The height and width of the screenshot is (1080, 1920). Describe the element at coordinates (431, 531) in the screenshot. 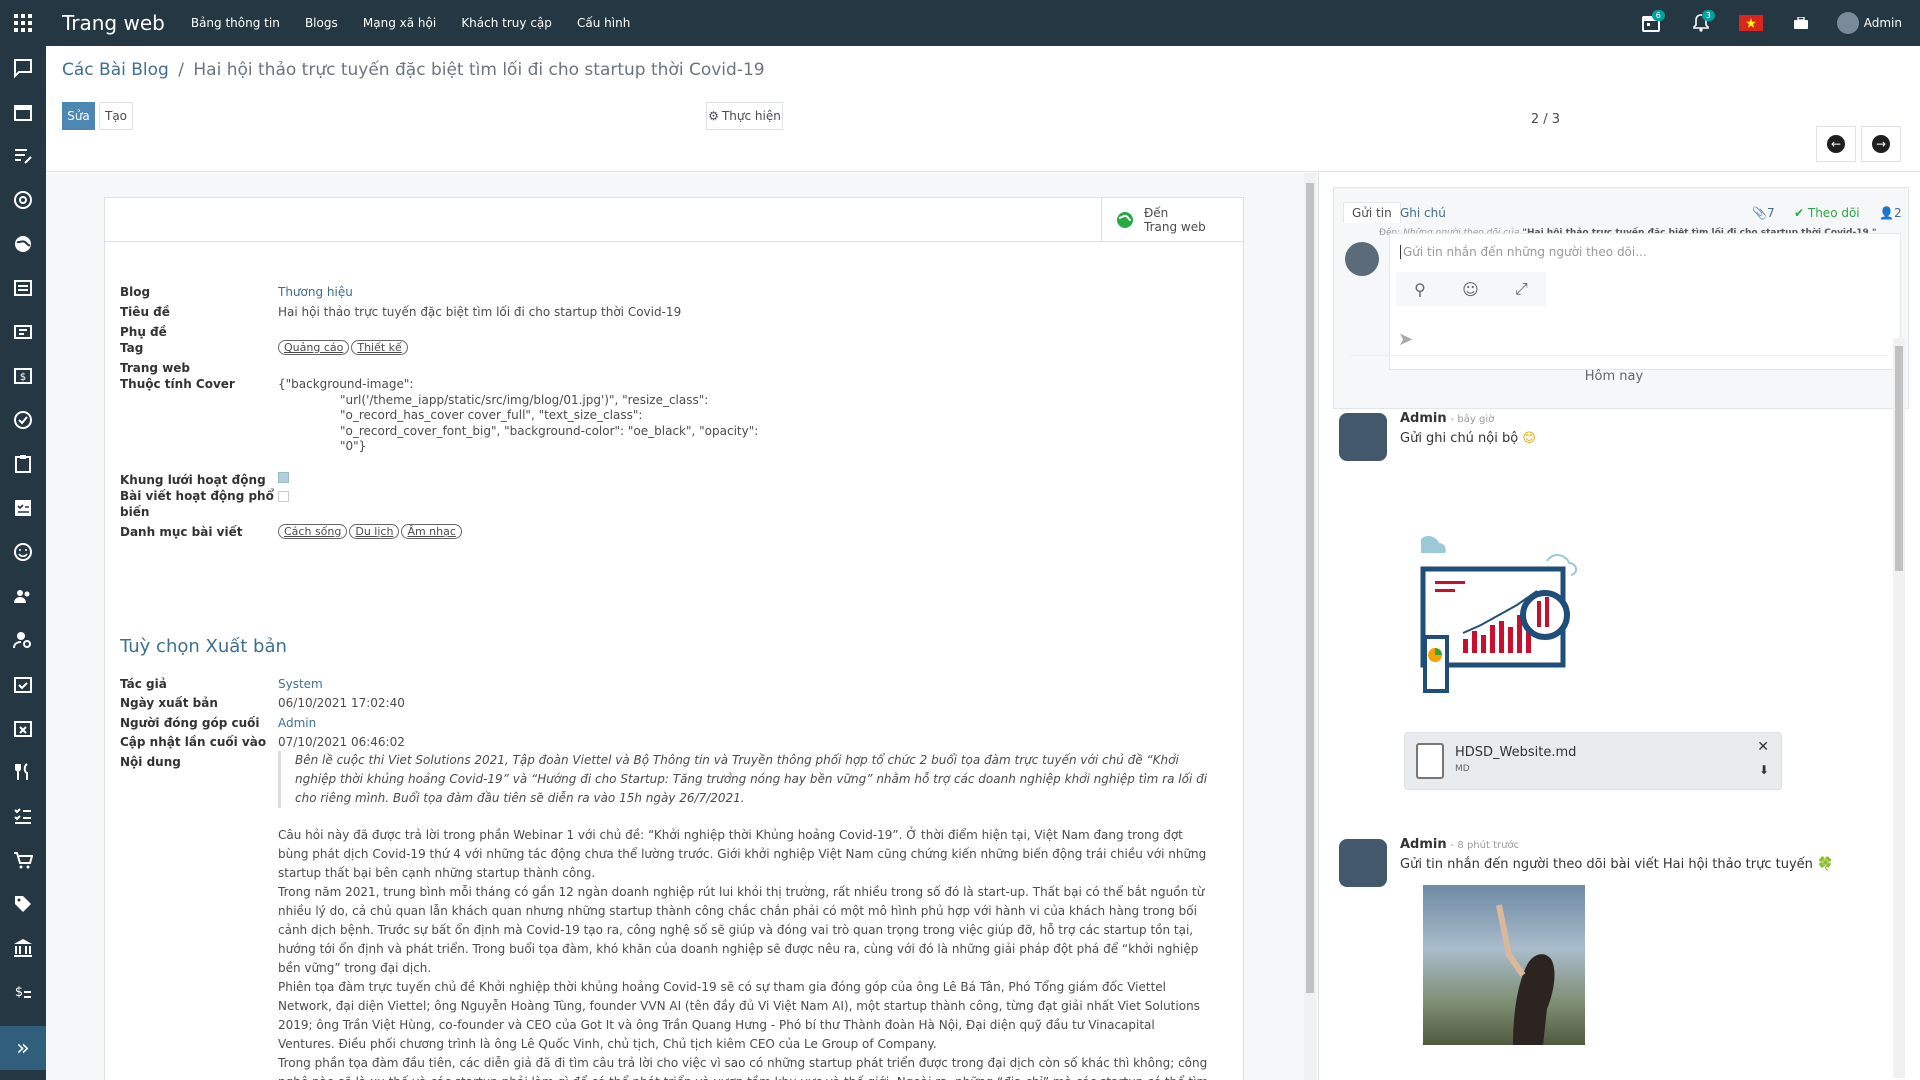

I see `category-badge: Âm nhạc` at that location.